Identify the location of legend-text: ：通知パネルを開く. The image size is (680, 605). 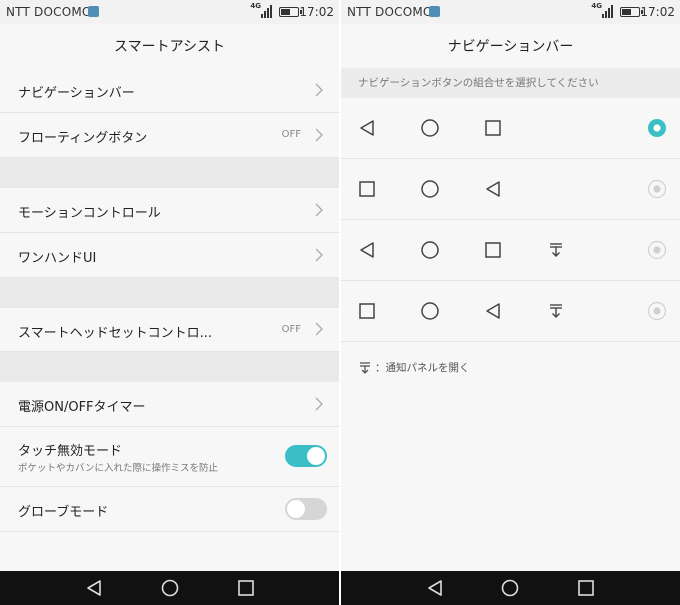
(422, 368).